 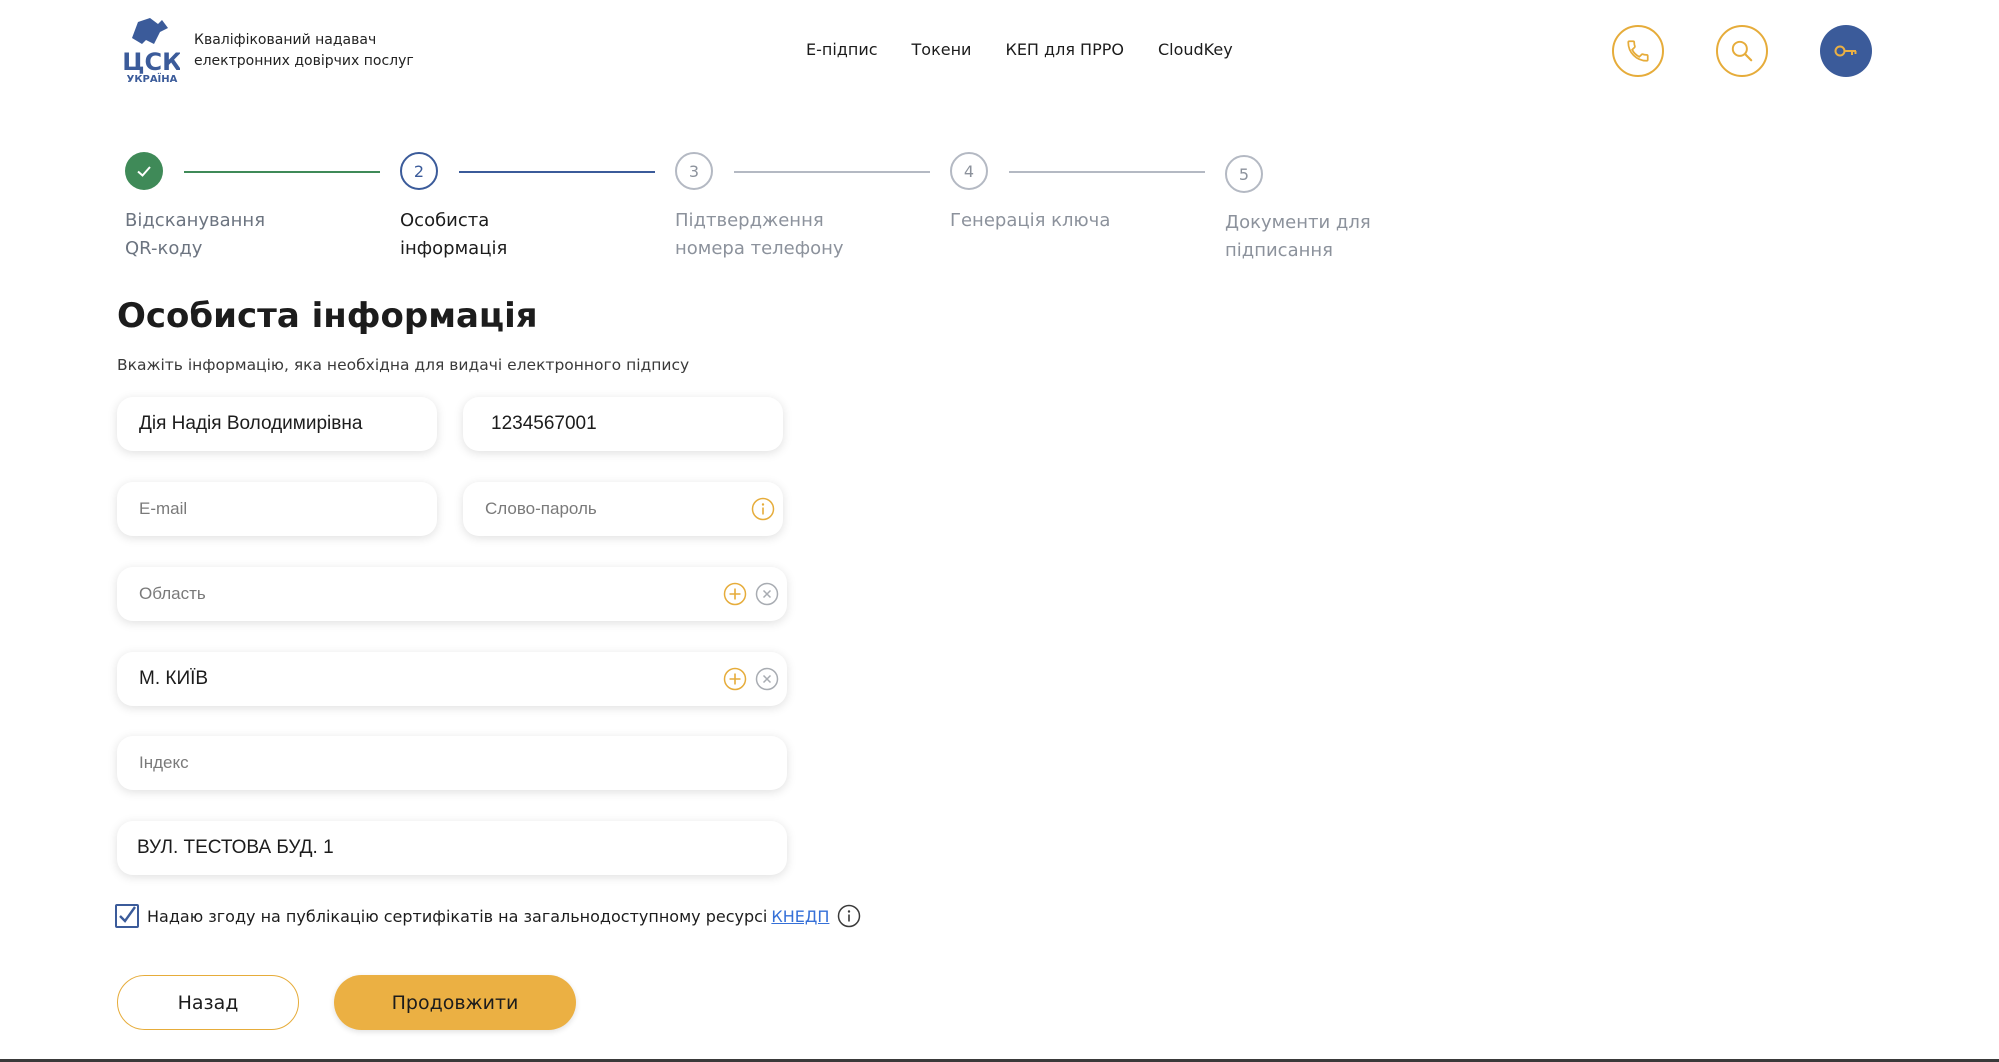 I want to click on password-word-input, so click(x=634, y=509).